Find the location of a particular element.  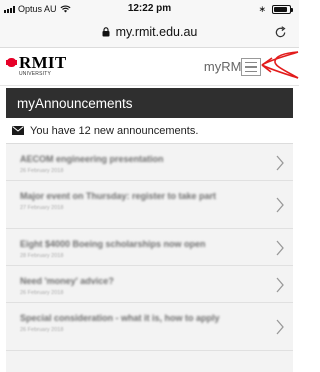

announcements-summary: You have 12 new announcements. is located at coordinates (149, 131).